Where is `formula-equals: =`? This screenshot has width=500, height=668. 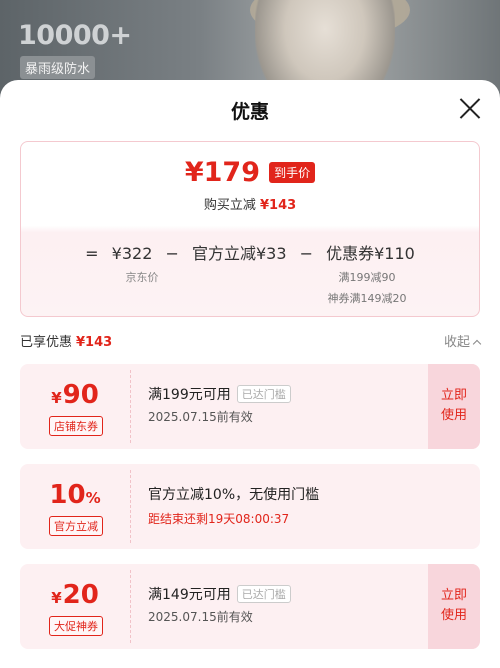 formula-equals: = is located at coordinates (92, 253).